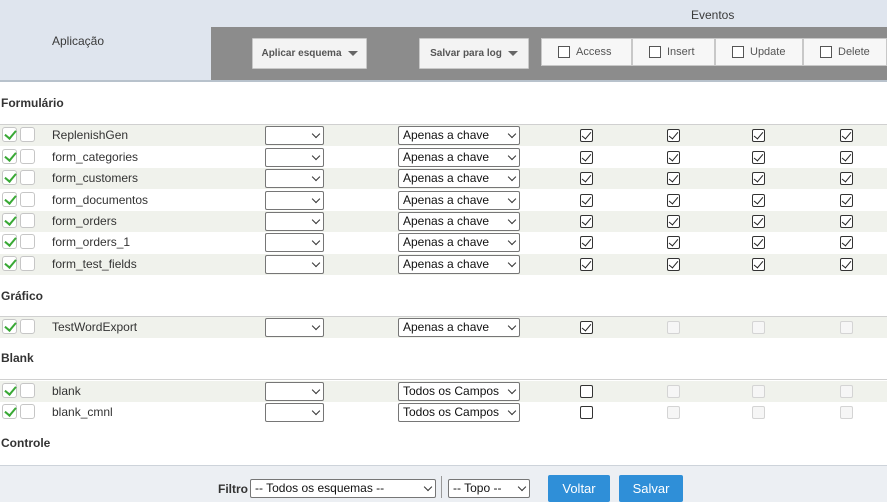  I want to click on apply-scheme-button: Aplicar esquema, so click(309, 53).